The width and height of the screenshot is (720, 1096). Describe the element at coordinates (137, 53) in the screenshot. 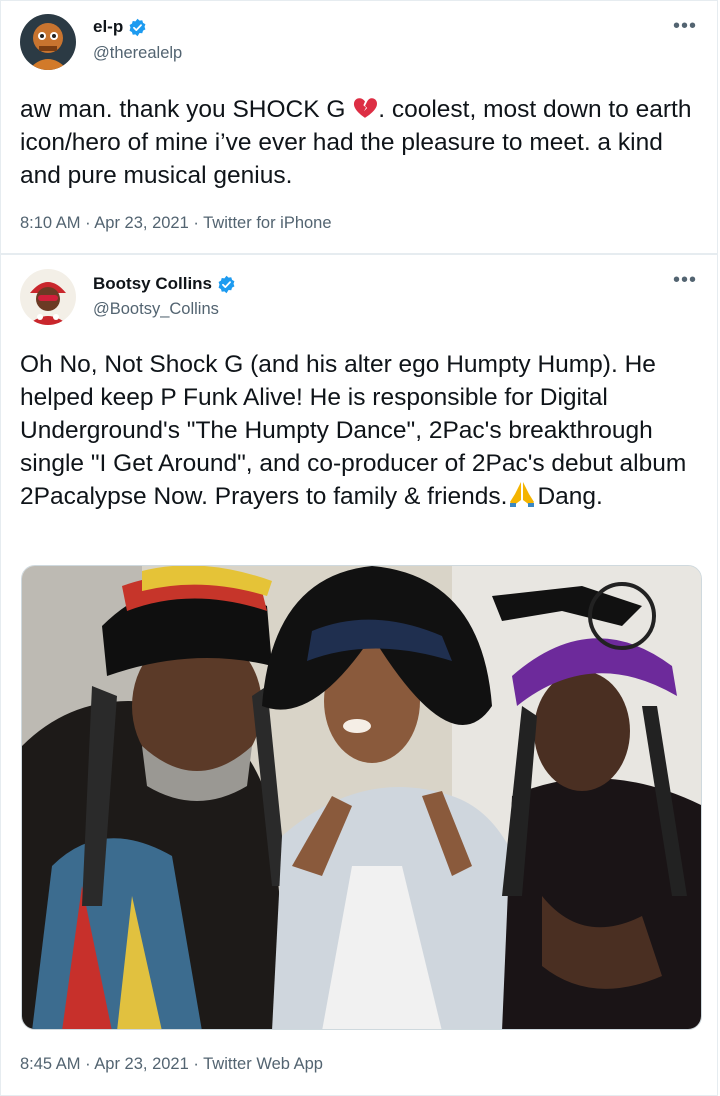

I see `author-handle: @therealelp` at that location.